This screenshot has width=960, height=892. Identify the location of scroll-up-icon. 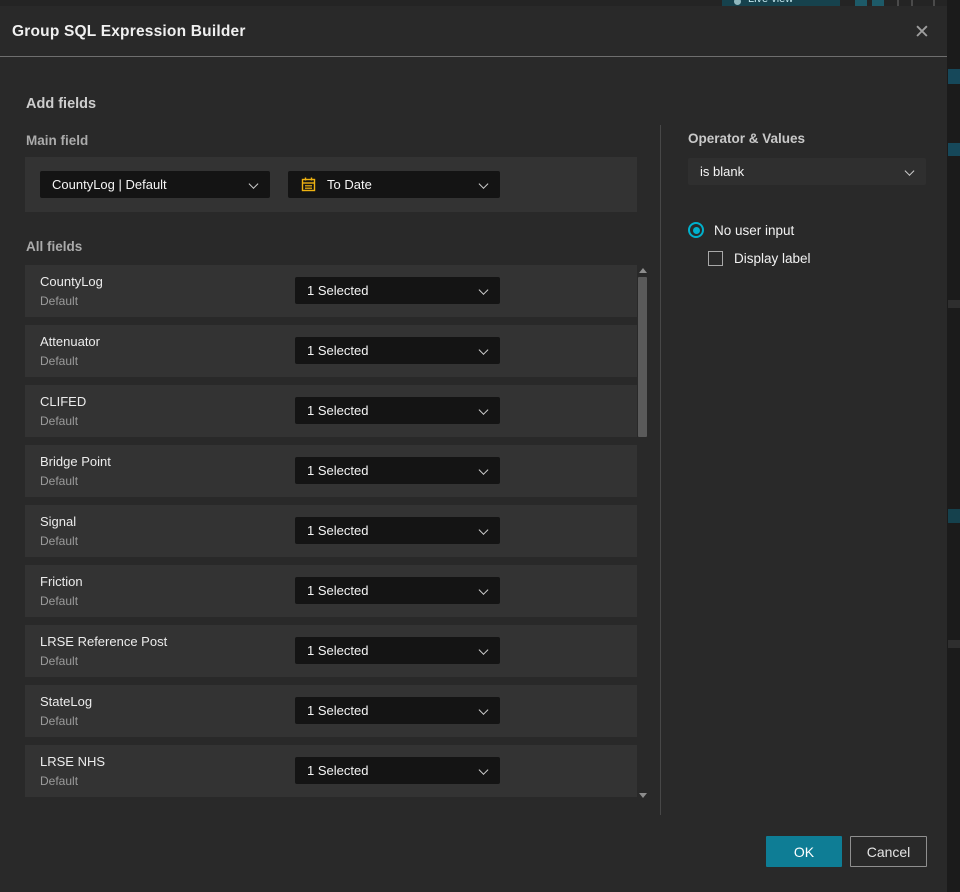
(643, 270).